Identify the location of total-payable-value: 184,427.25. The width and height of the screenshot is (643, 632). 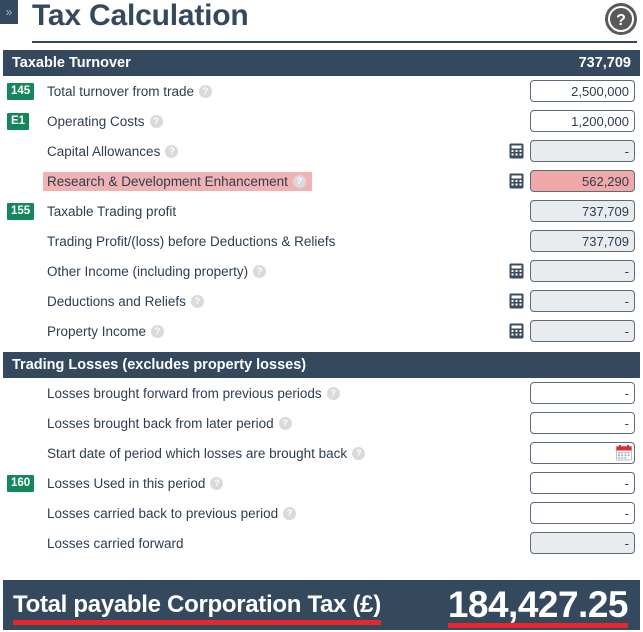
(538, 604).